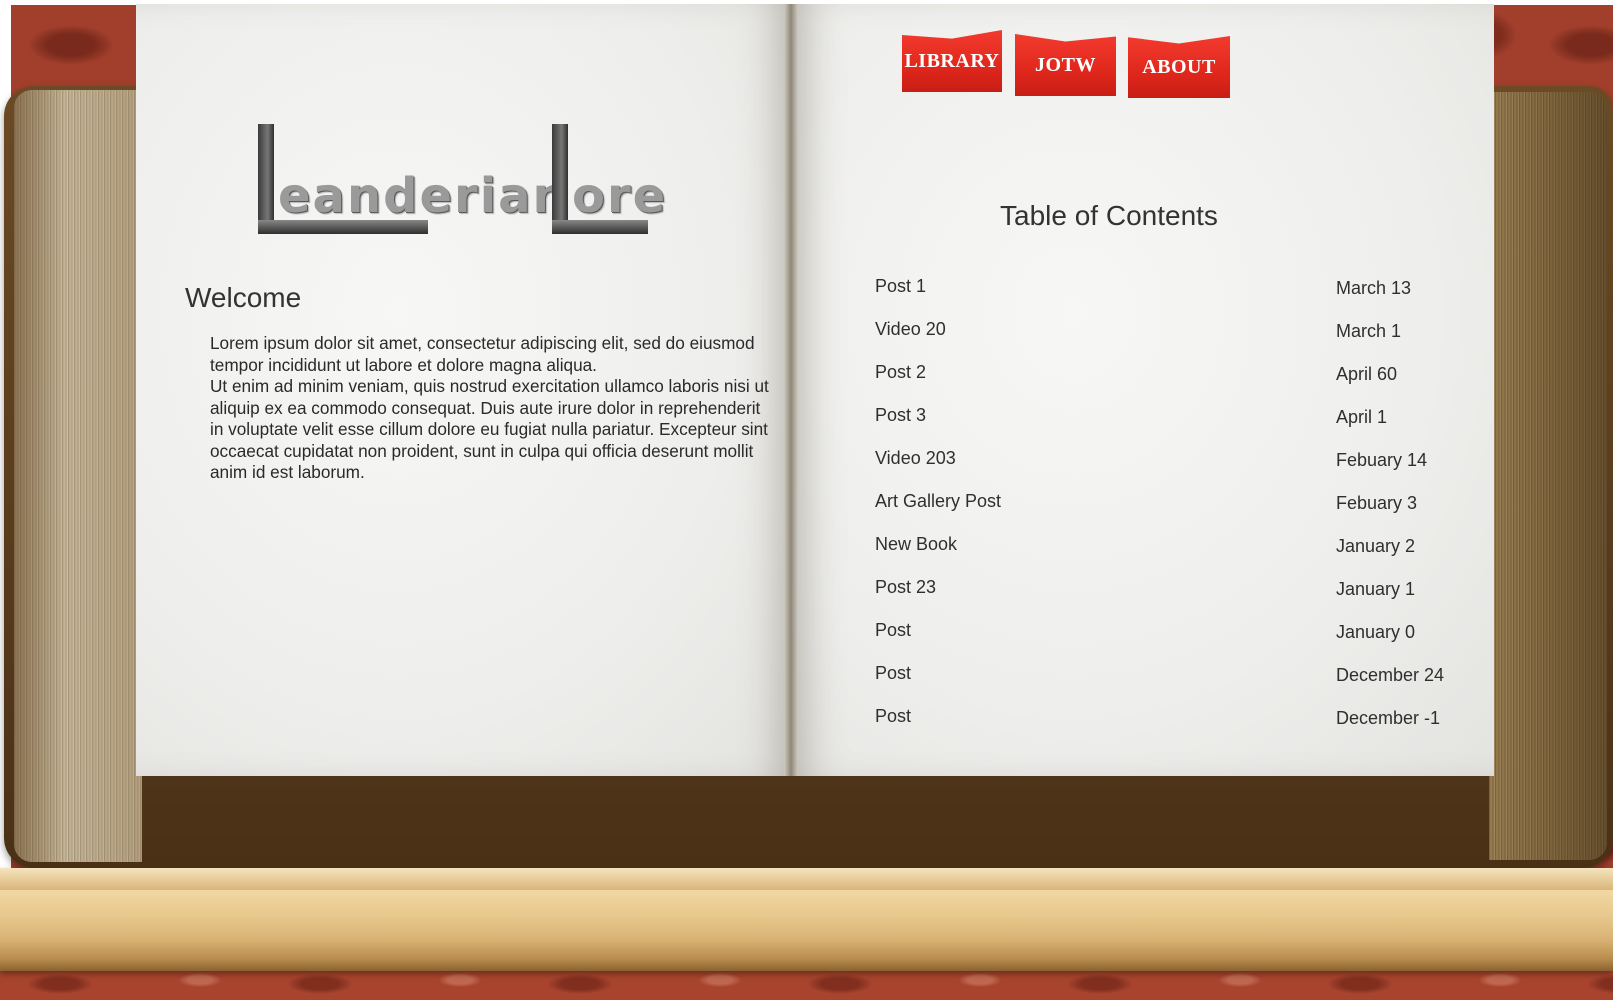  I want to click on toc-entry-title: Post 23, so click(905, 587).